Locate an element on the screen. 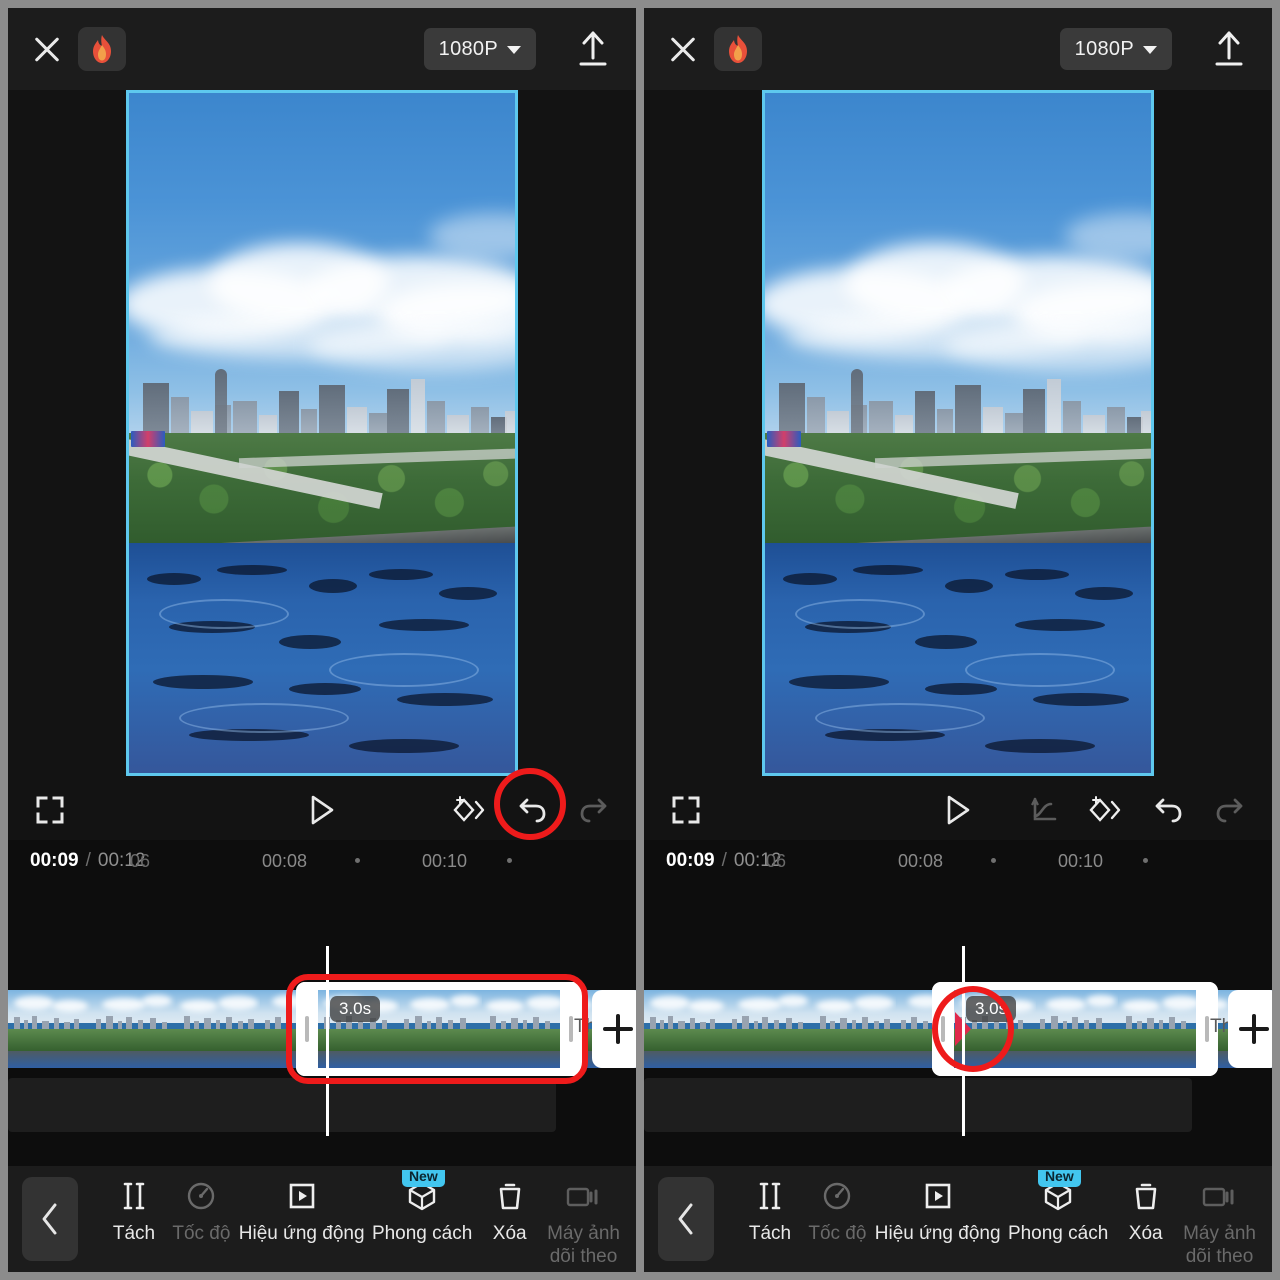 Image resolution: width=1280 pixels, height=1280 pixels. billboard is located at coordinates (148, 439).